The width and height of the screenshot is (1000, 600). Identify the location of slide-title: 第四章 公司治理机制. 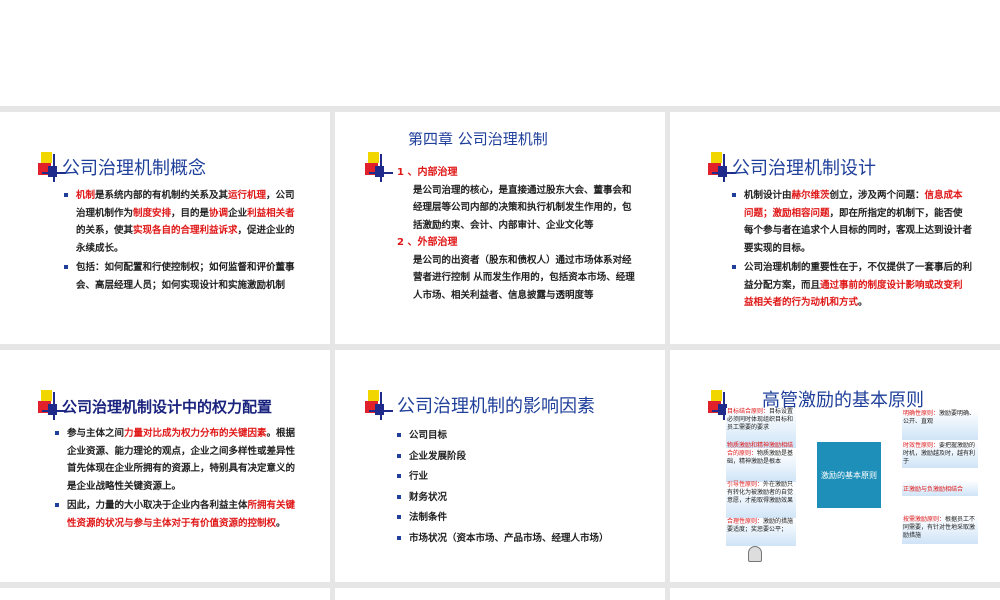
(478, 139).